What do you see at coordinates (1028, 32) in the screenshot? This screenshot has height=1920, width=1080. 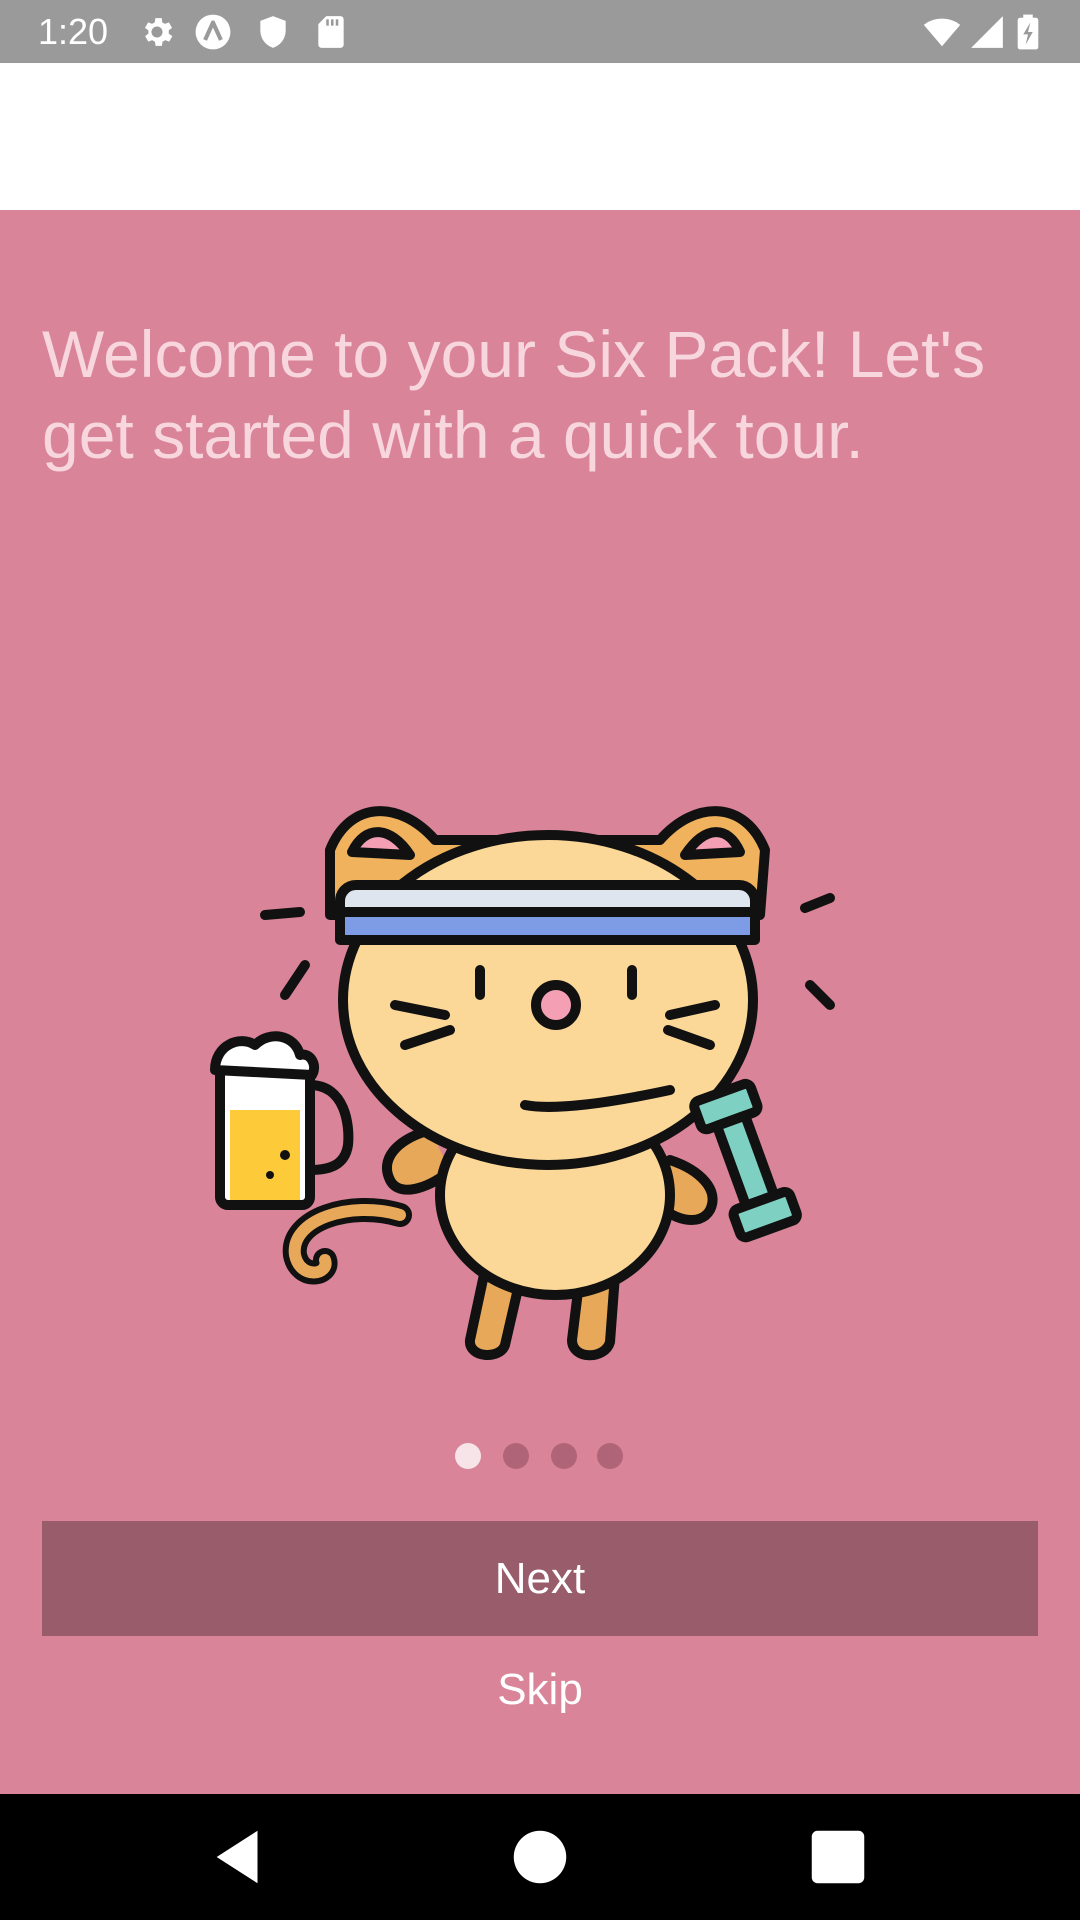 I see `battery-charging-icon` at bounding box center [1028, 32].